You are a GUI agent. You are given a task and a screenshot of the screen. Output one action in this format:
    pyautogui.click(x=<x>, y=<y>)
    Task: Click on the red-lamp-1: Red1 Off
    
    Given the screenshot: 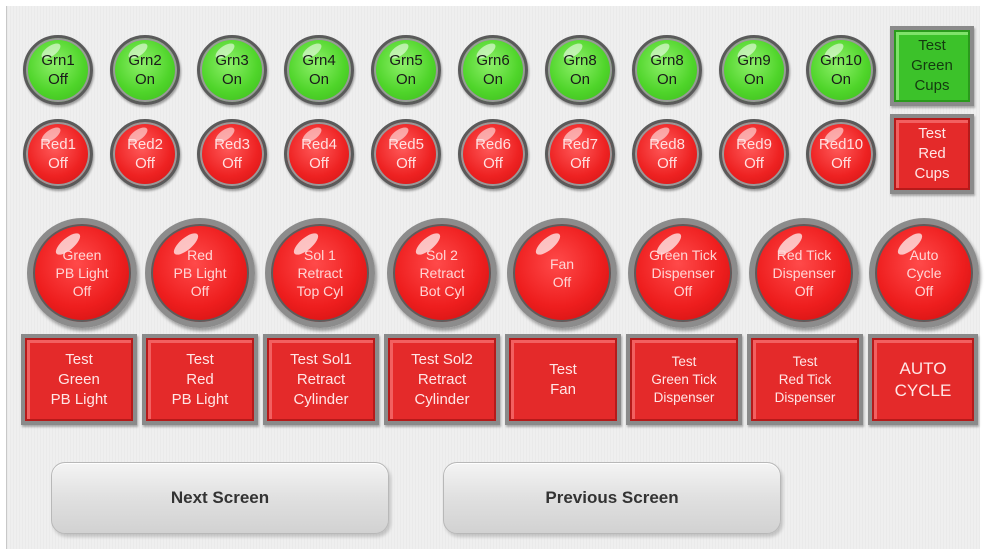 What is the action you would take?
    pyautogui.click(x=58, y=154)
    